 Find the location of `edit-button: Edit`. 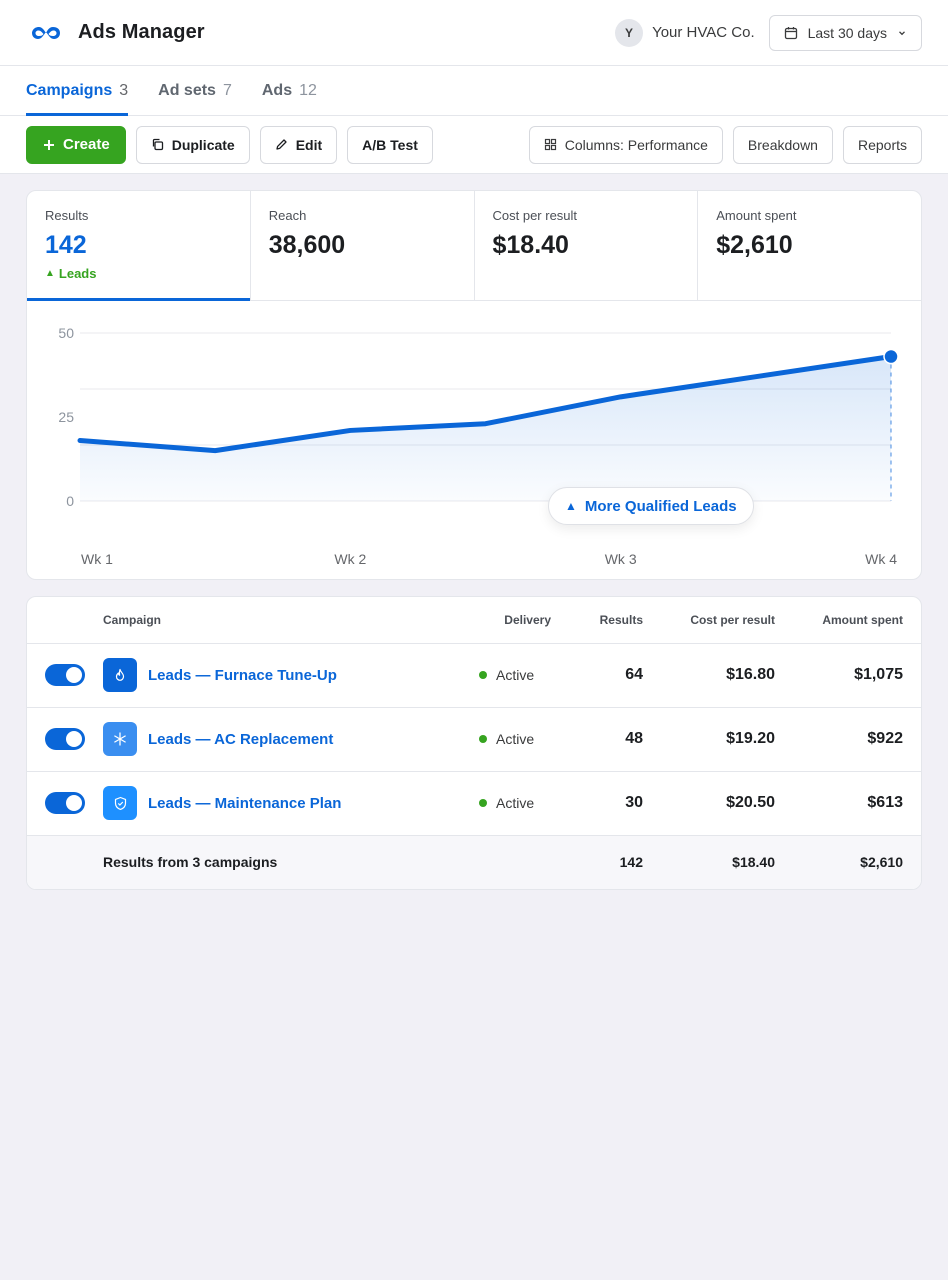

edit-button: Edit is located at coordinates (298, 144).